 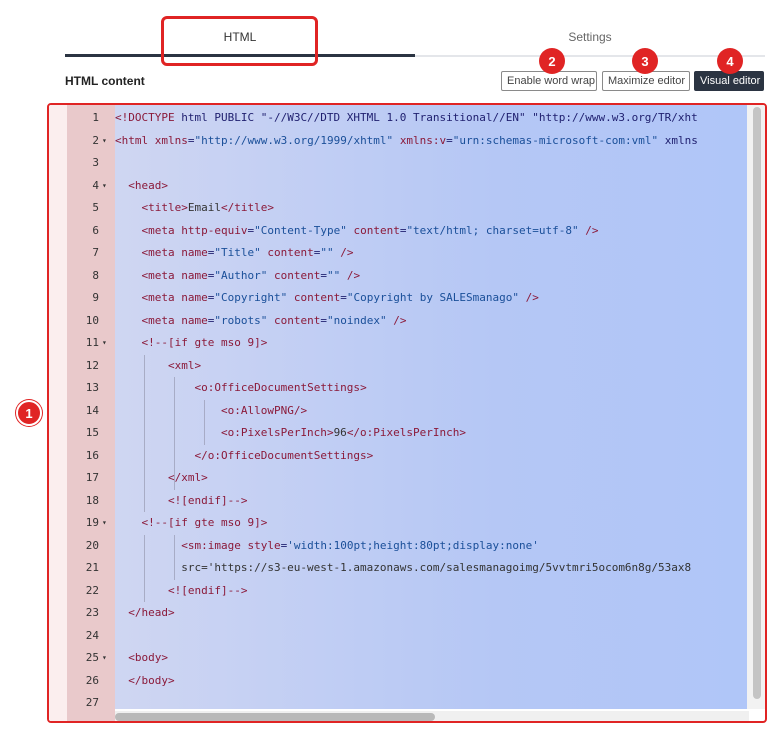 I want to click on line-number: 2, so click(x=95, y=140).